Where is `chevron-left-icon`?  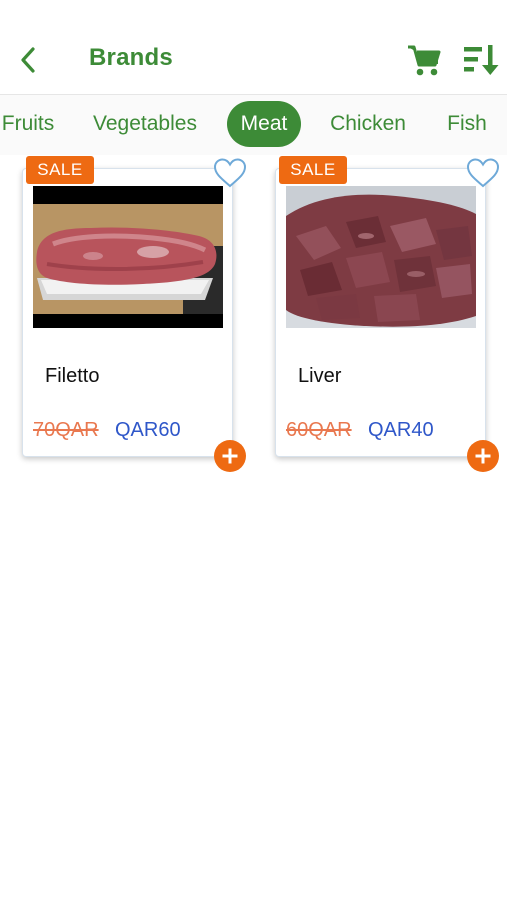 chevron-left-icon is located at coordinates (28, 60).